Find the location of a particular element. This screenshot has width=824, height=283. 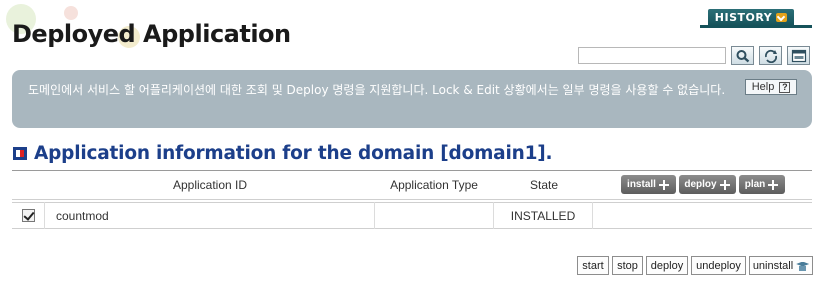

undeploy-button: undeploy is located at coordinates (718, 265).